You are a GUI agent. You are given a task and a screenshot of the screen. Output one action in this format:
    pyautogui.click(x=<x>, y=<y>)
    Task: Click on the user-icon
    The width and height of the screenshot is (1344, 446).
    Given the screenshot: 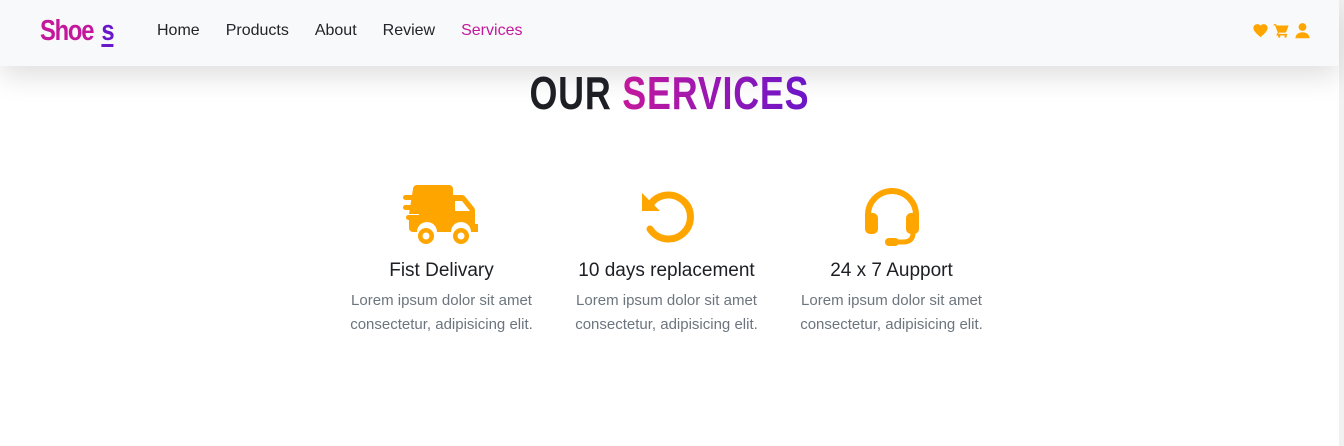 What is the action you would take?
    pyautogui.click(x=1302, y=30)
    